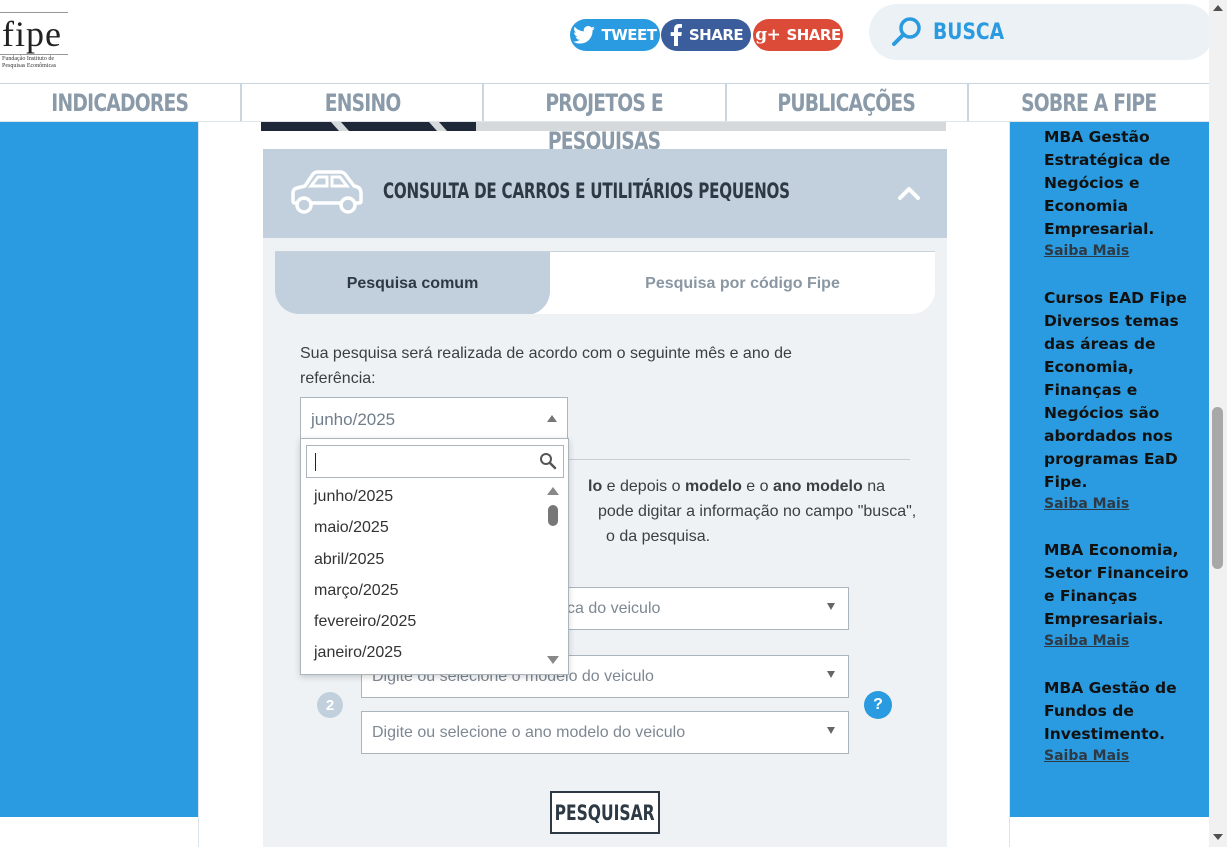  I want to click on instr-text: e depois o, so click(643, 486).